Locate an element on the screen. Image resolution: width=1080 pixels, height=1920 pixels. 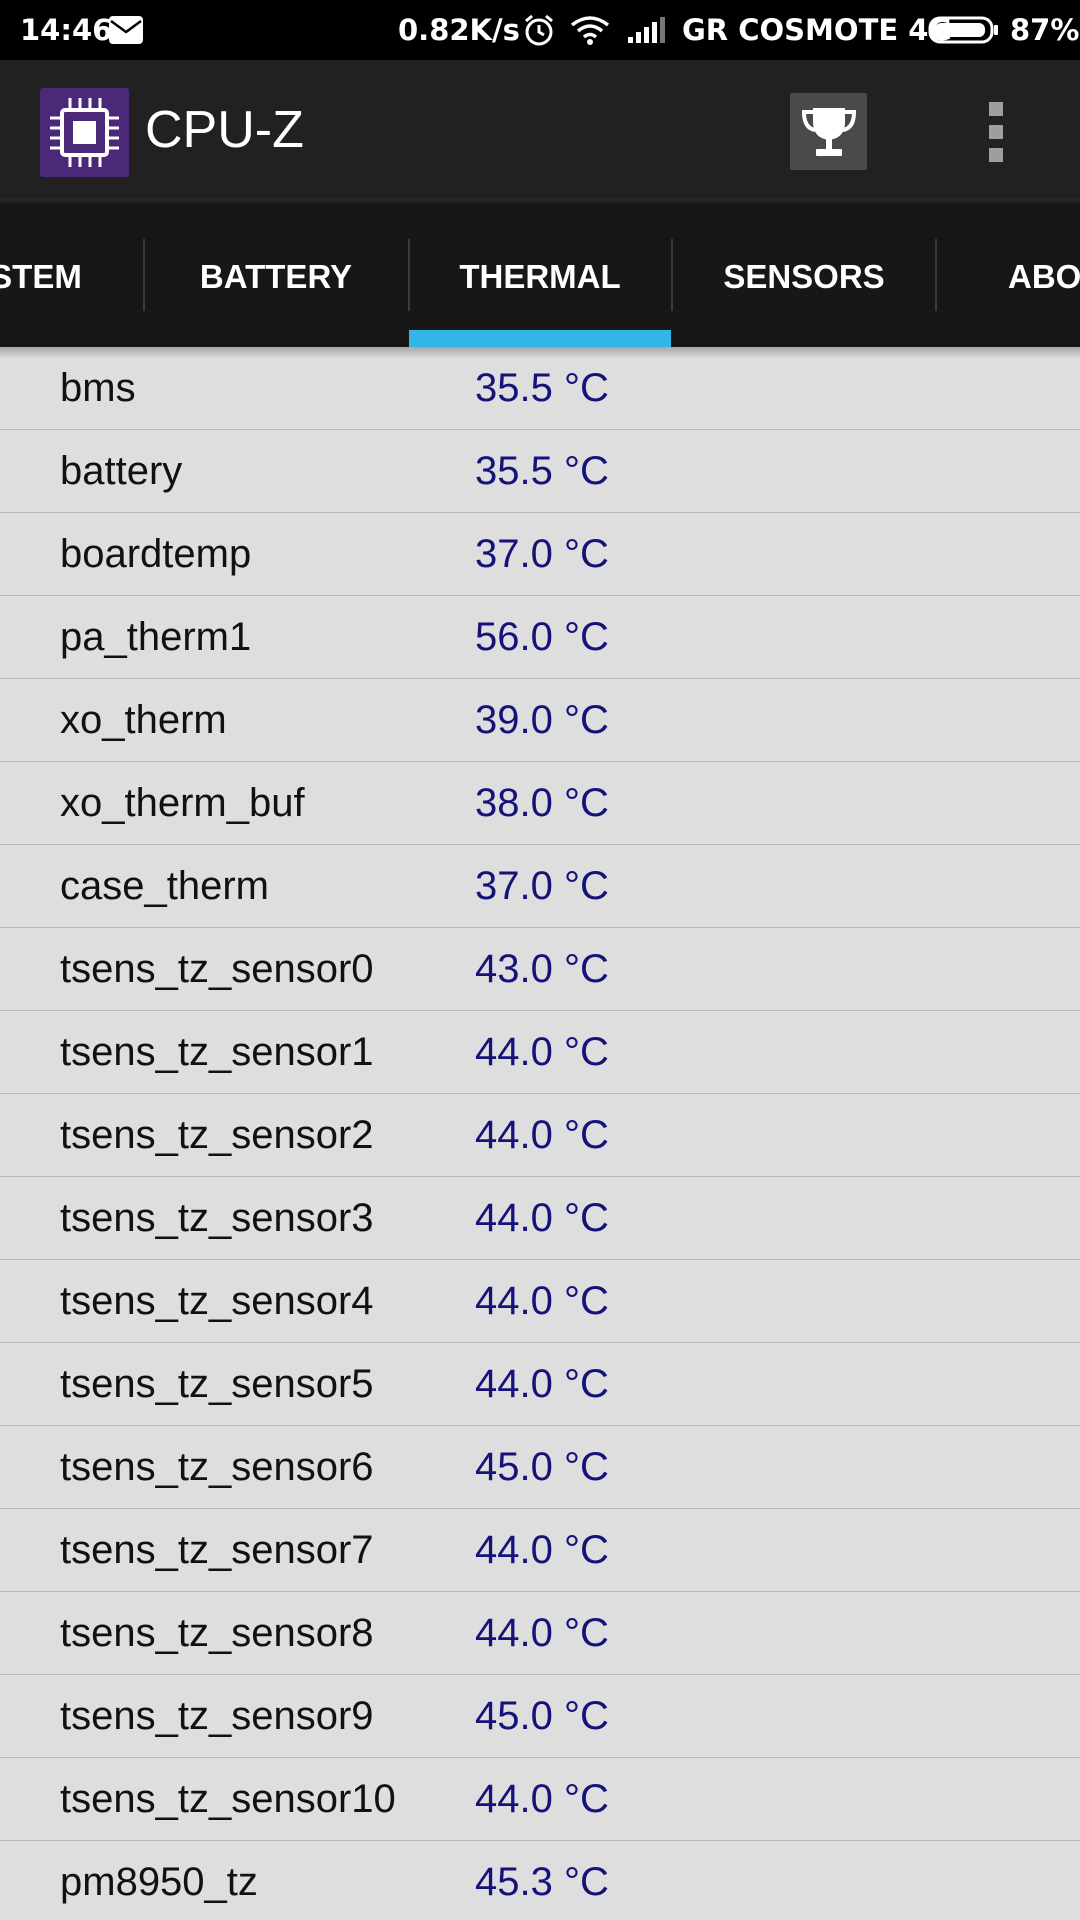
sensor-temperature: 56.0 °C is located at coordinates (542, 637).